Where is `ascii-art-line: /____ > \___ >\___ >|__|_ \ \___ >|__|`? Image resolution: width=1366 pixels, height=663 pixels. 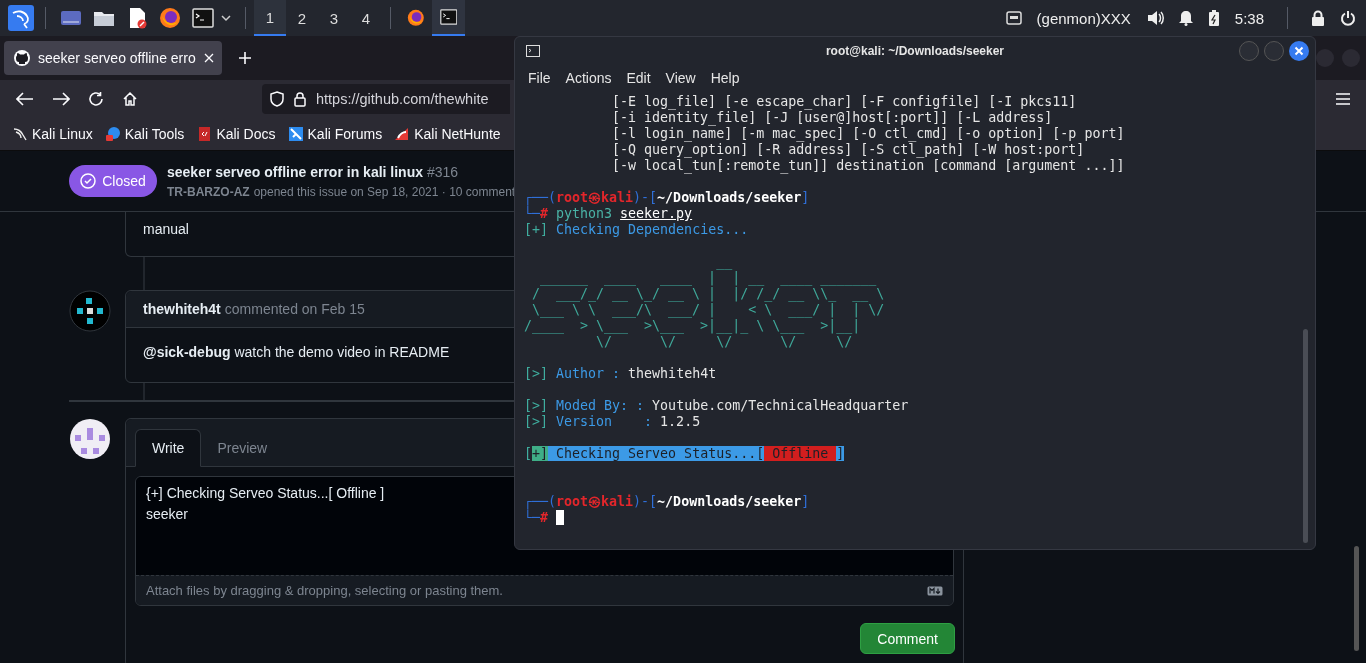 ascii-art-line: /____ > \___ >\___ >|__|_ \ \___ >|__| is located at coordinates (692, 326).